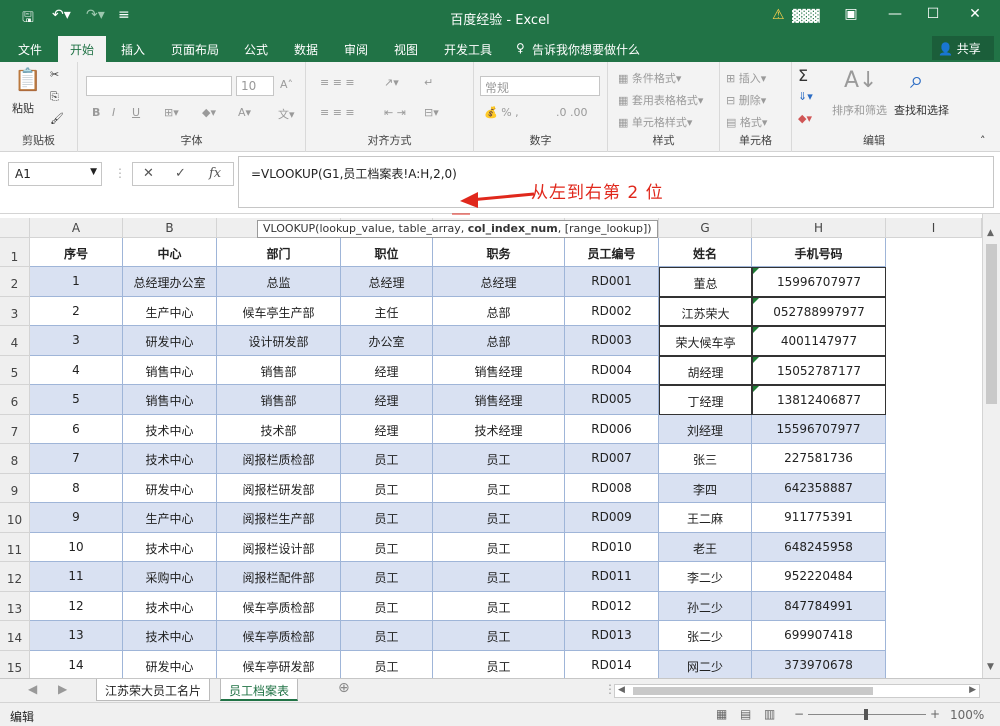  I want to click on header-cell: 职位, so click(387, 252).